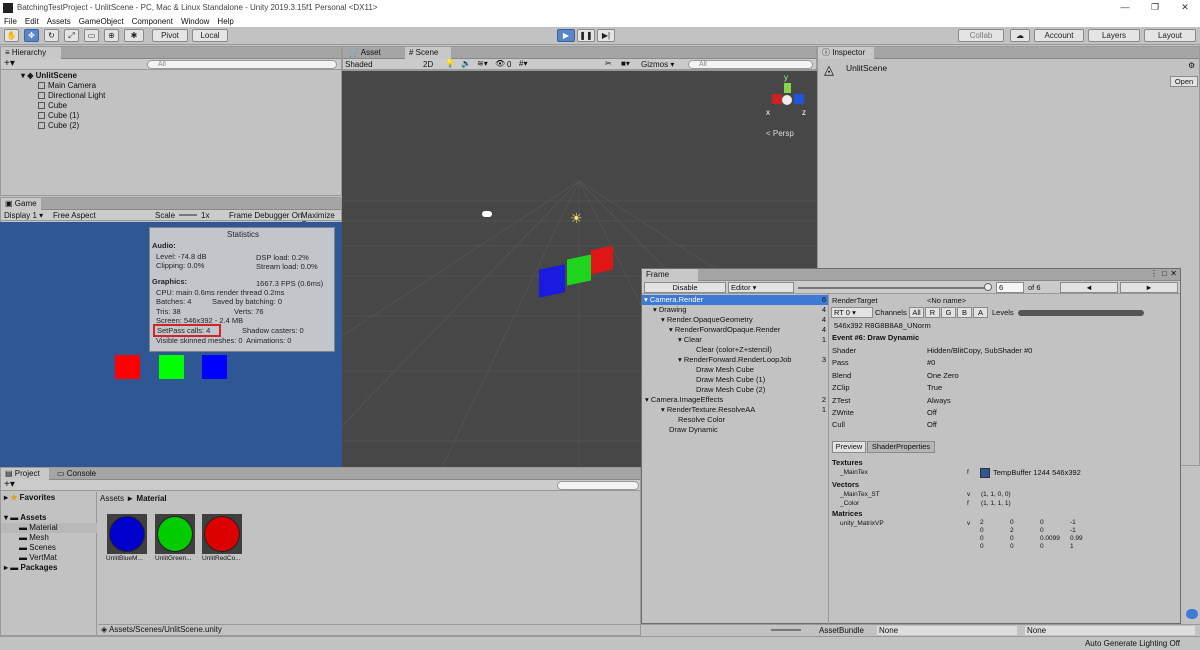 Image resolution: width=1200 pixels, height=650 pixels. What do you see at coordinates (988, 287) in the screenshot?
I see `event-slider-handle` at bounding box center [988, 287].